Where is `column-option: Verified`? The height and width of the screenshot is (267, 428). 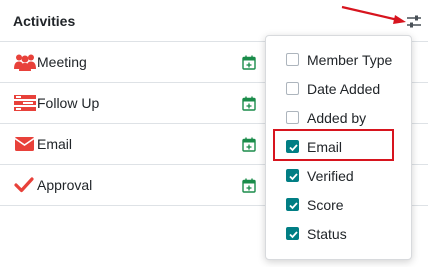 column-option: Verified is located at coordinates (338, 175).